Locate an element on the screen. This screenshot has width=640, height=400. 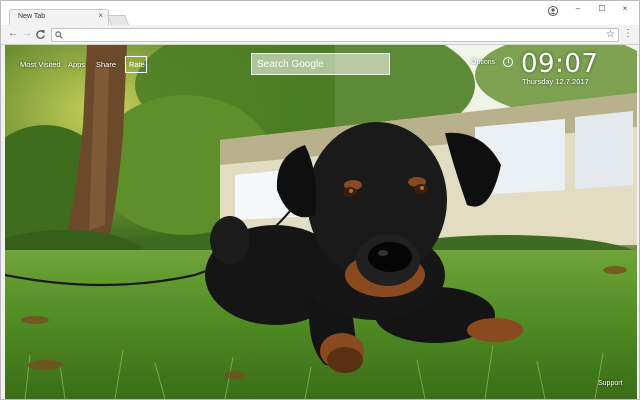
share-link: Share is located at coordinates (106, 64).